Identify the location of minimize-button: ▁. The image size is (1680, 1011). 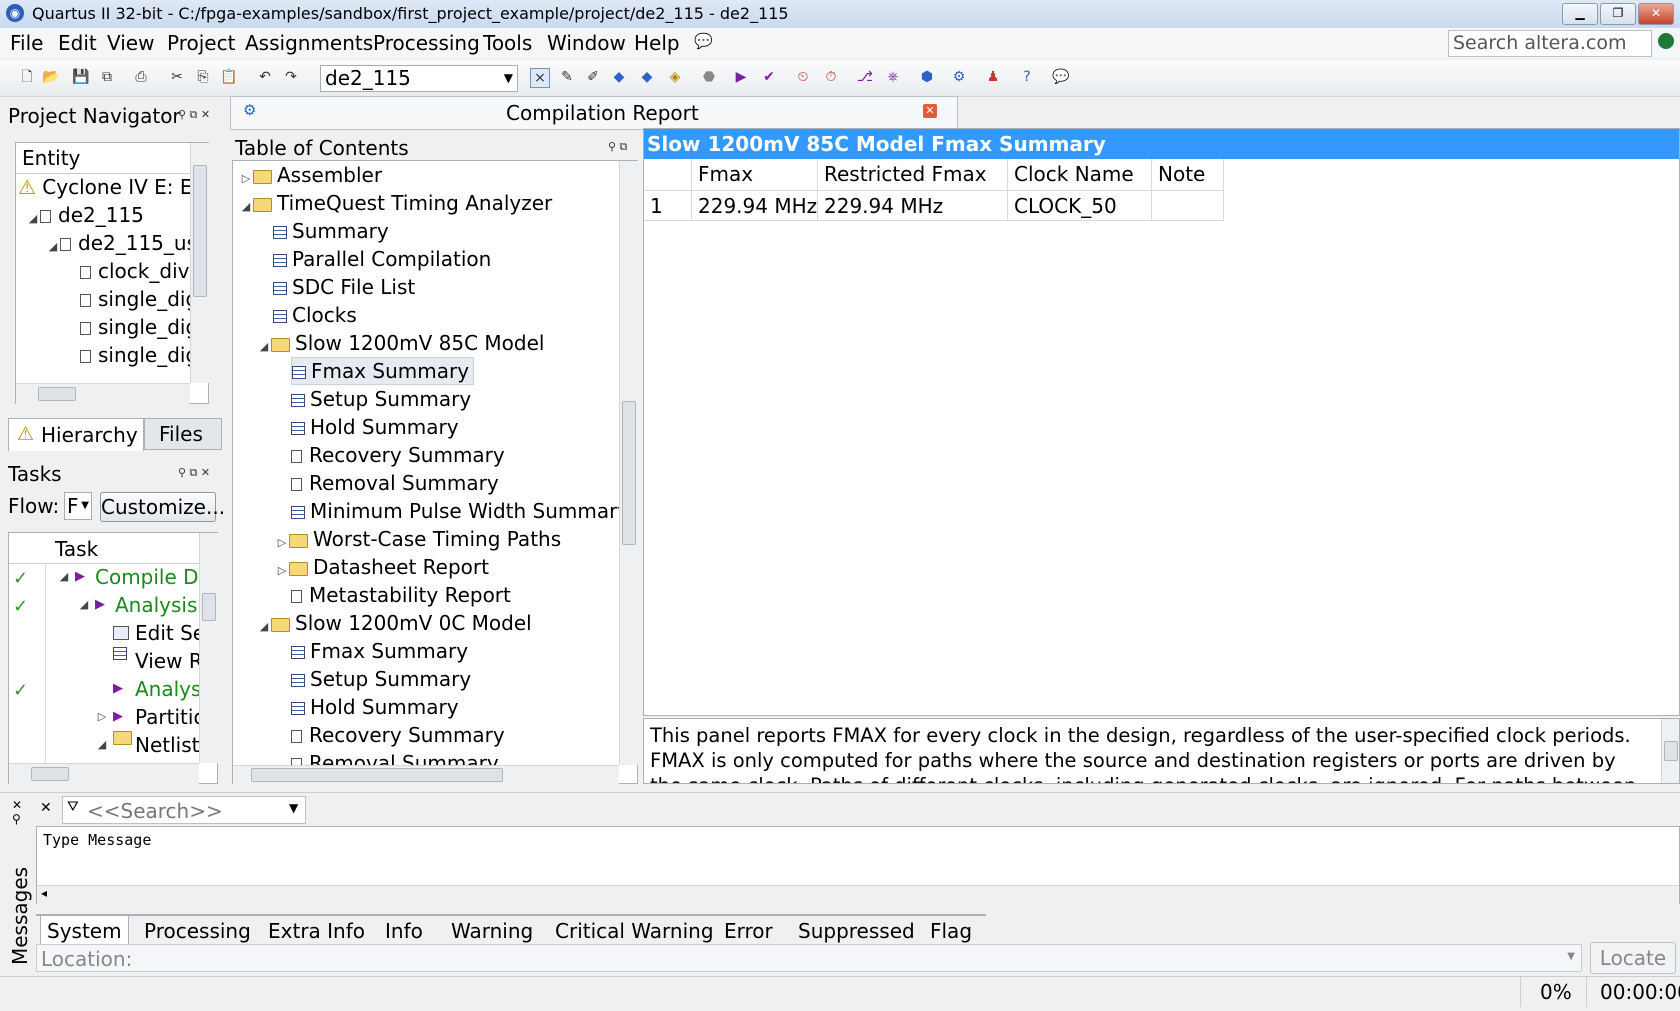
(1580, 14).